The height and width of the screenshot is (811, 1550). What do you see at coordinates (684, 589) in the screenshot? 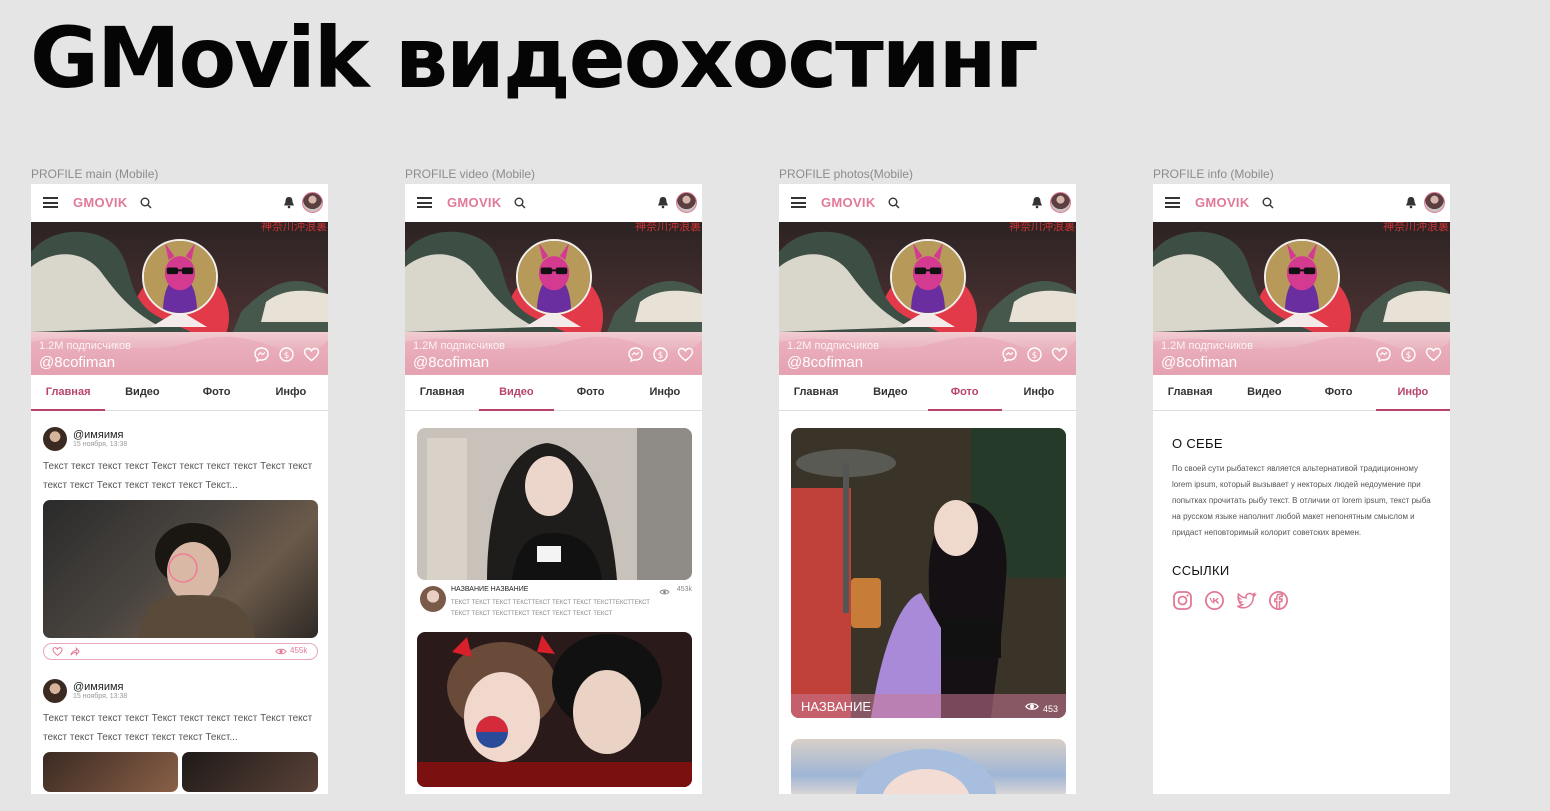
I see `video-views: 453k` at bounding box center [684, 589].